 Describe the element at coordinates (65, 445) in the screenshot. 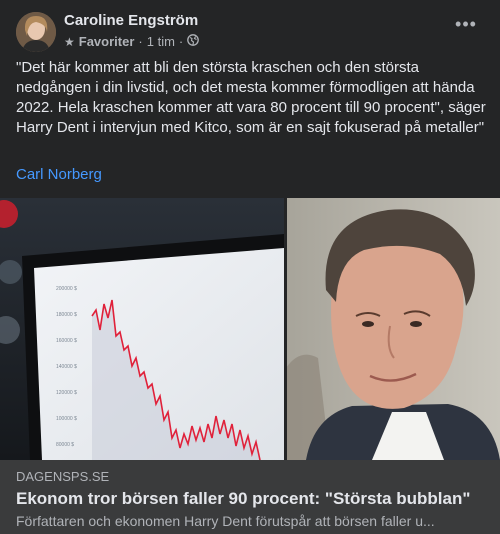

I see `chart-tick-label: 80000 $` at that location.